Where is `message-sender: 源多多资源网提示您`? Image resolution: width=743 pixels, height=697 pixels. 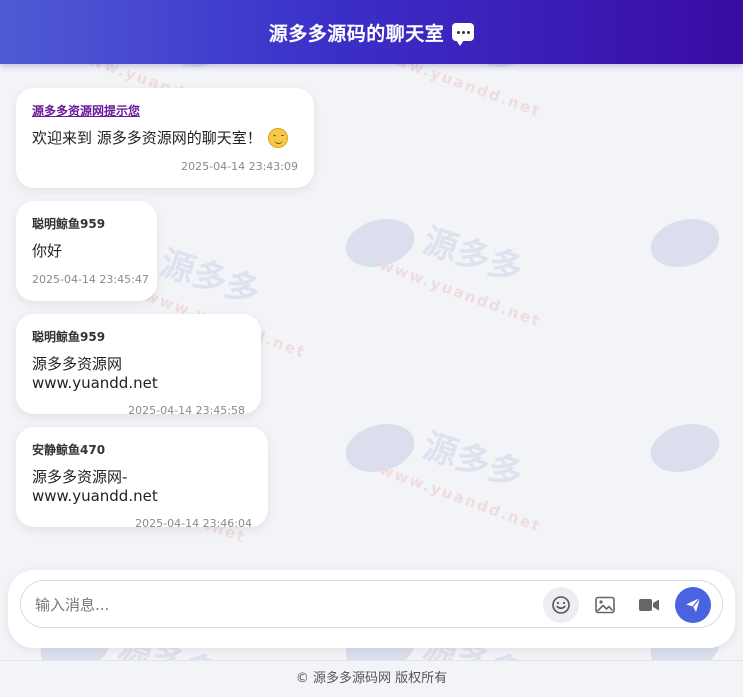 message-sender: 源多多资源网提示您 is located at coordinates (165, 110).